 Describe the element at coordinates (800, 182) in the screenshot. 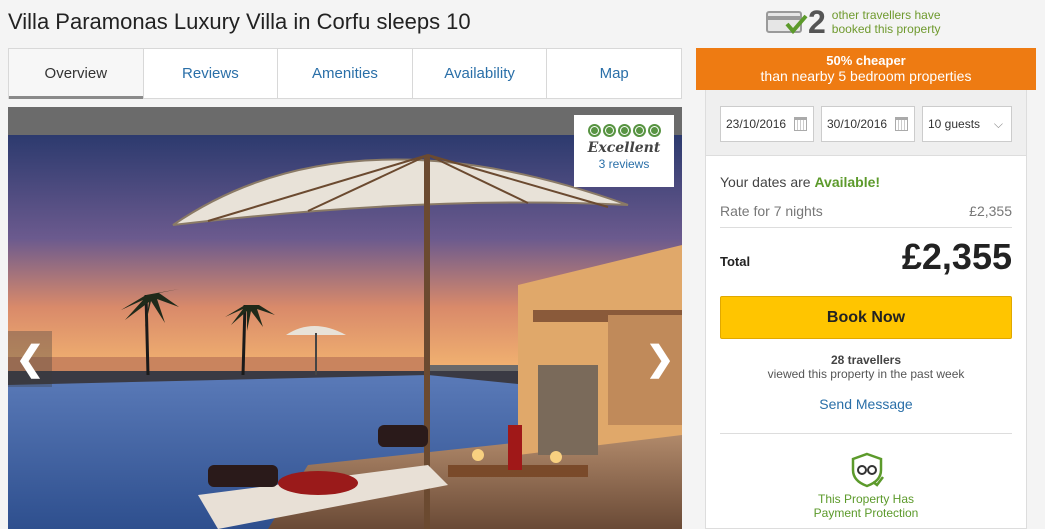

I see `availability-status: Your dates are Available!` at that location.